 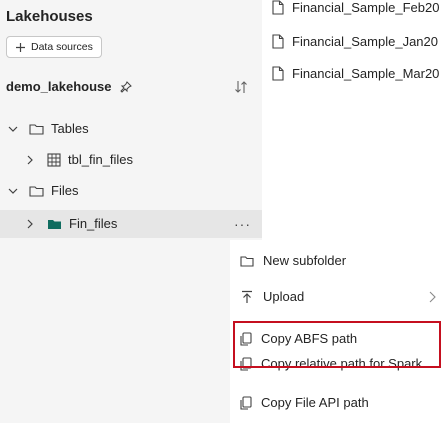 I want to click on highlight-annotation-box, so click(x=337, y=344).